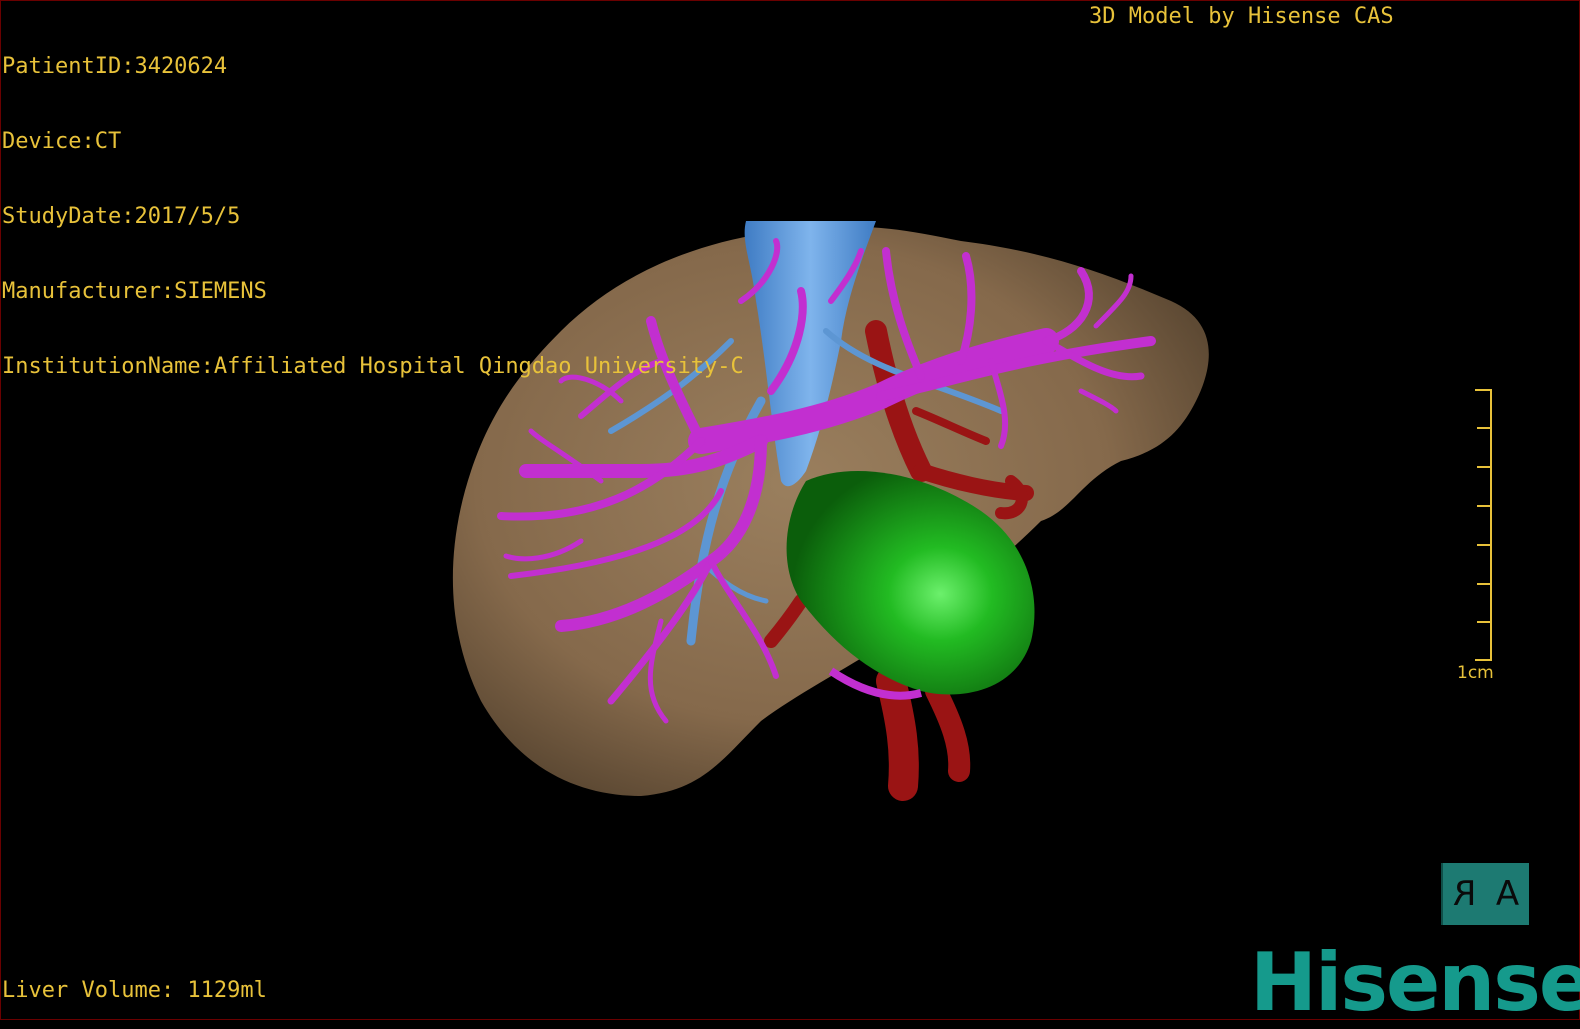 The image size is (1580, 1029). Describe the element at coordinates (1483, 525) in the screenshot. I see `scale-bar` at that location.